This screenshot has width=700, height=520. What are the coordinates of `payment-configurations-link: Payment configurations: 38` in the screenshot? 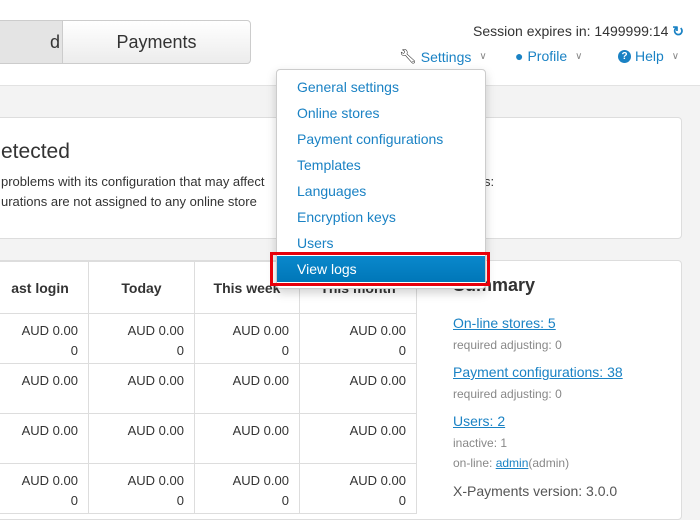 It's located at (538, 372).